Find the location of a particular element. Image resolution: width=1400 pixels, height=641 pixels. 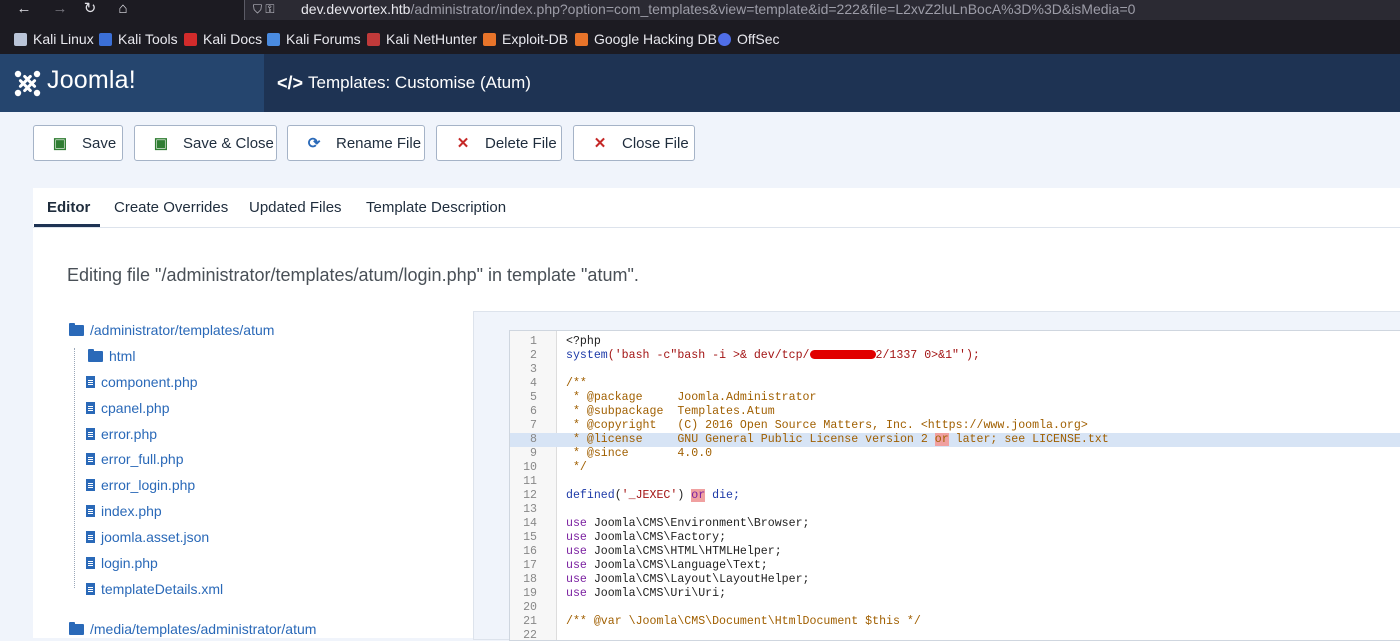

code-token: Joomla\CMS\Uri\Uri; is located at coordinates (656, 593).